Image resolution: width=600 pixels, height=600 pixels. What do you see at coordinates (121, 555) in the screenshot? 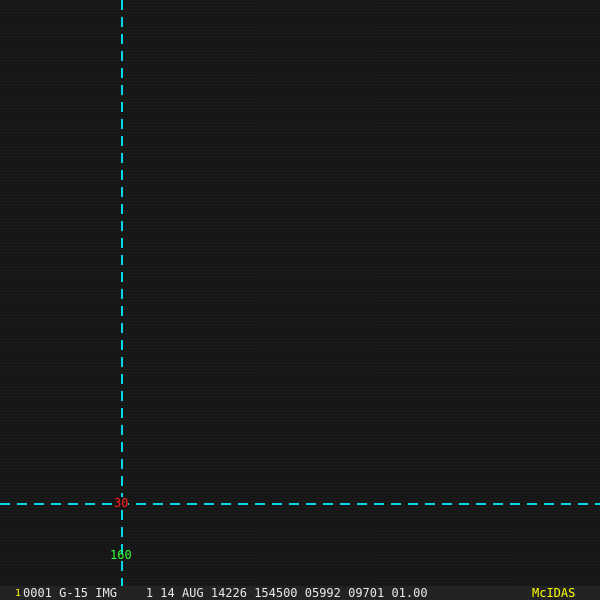
I see `longitude-label: 160` at bounding box center [121, 555].